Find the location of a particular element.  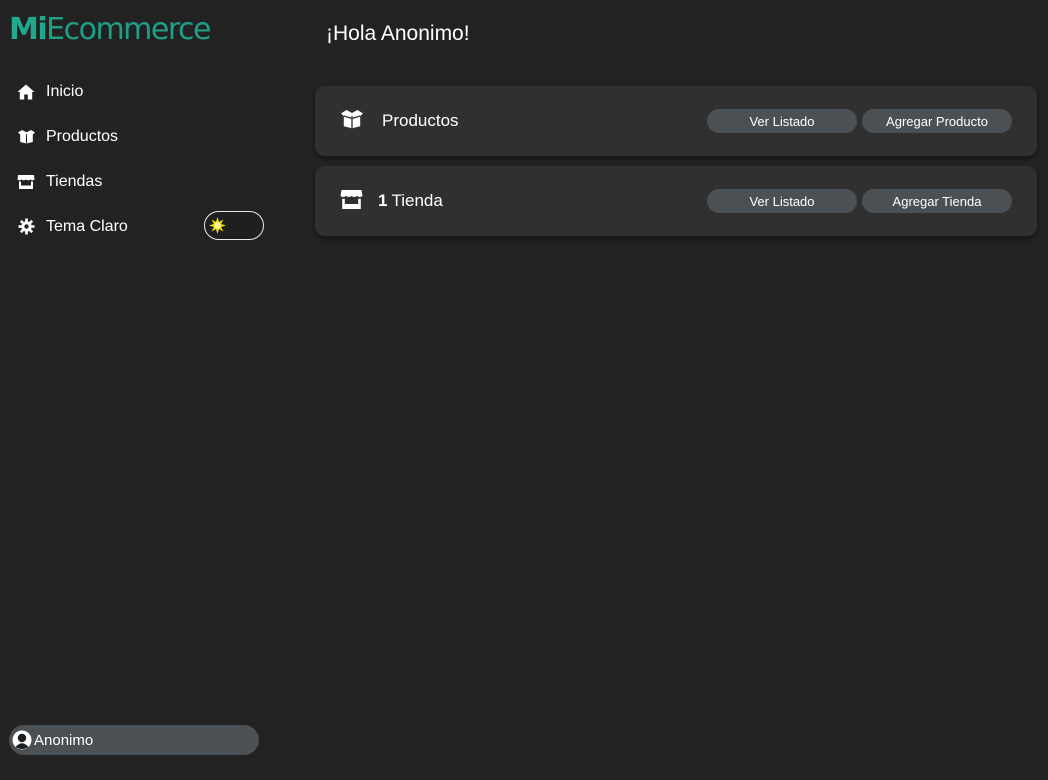

card-actions: Ver Listado Agregar Tienda is located at coordinates (859, 201).